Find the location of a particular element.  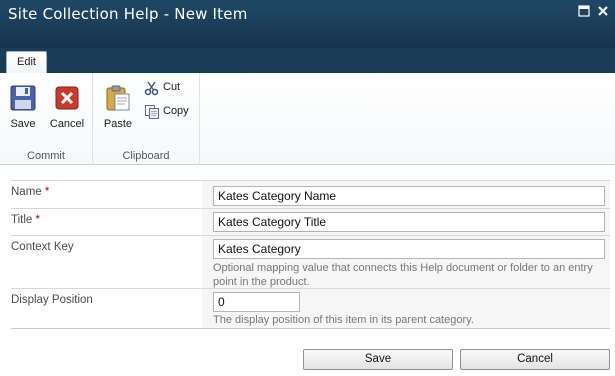

field-label-text: Display Position is located at coordinates (52, 300).